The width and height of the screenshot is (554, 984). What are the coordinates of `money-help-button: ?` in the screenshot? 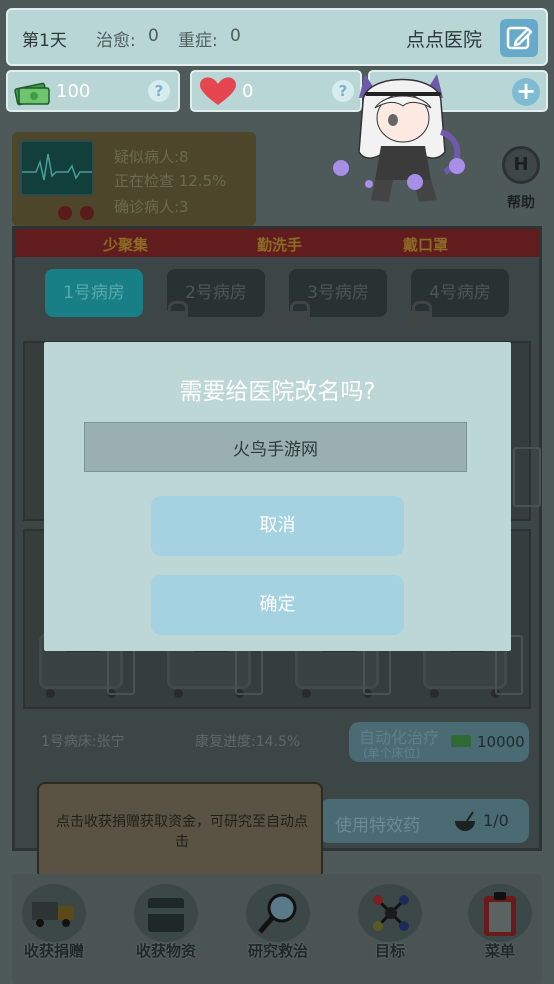 It's located at (159, 91).